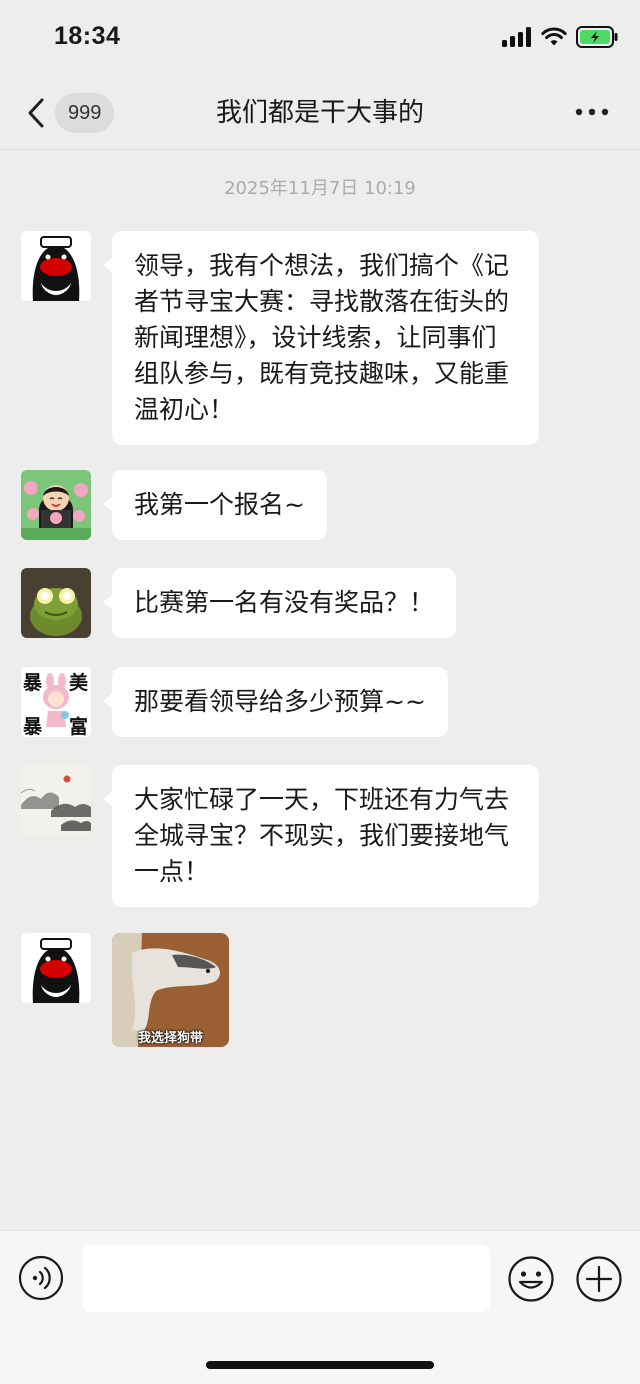 The width and height of the screenshot is (640, 1384). What do you see at coordinates (215, 505) in the screenshot?
I see `message-bubble: 我第一个报名~` at bounding box center [215, 505].